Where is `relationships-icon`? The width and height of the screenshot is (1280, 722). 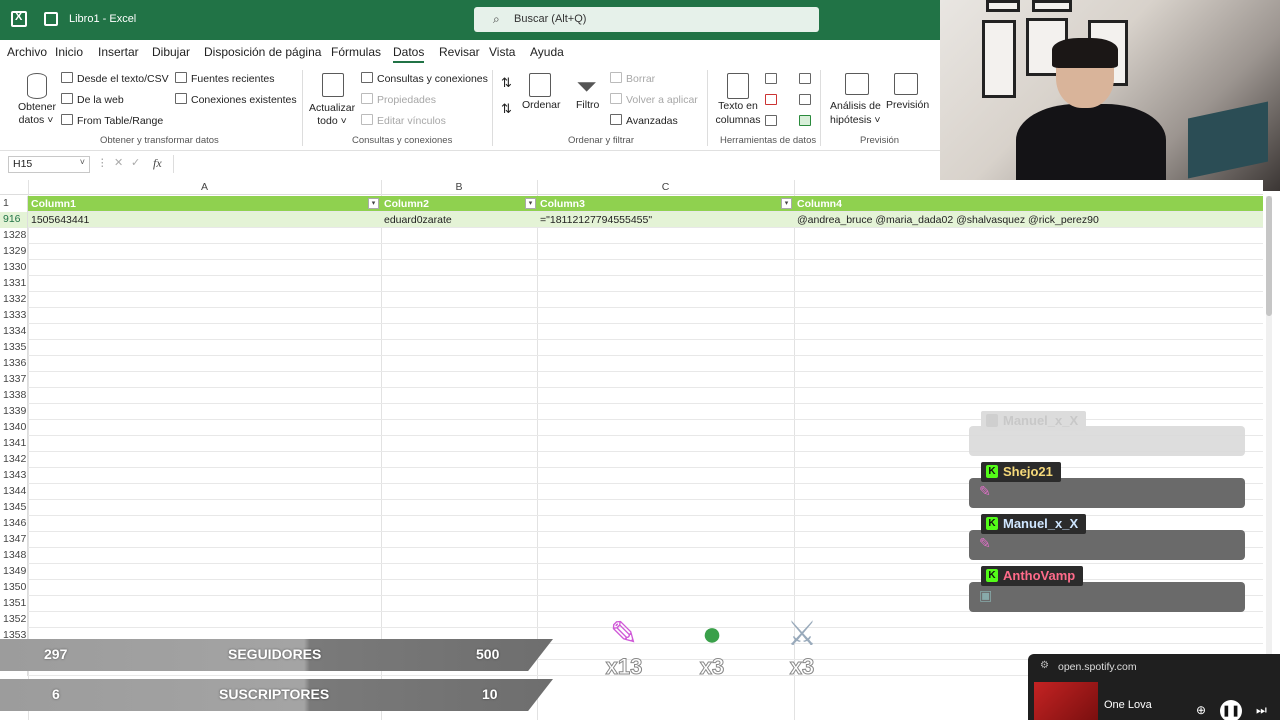
relationships-icon is located at coordinates (805, 99).